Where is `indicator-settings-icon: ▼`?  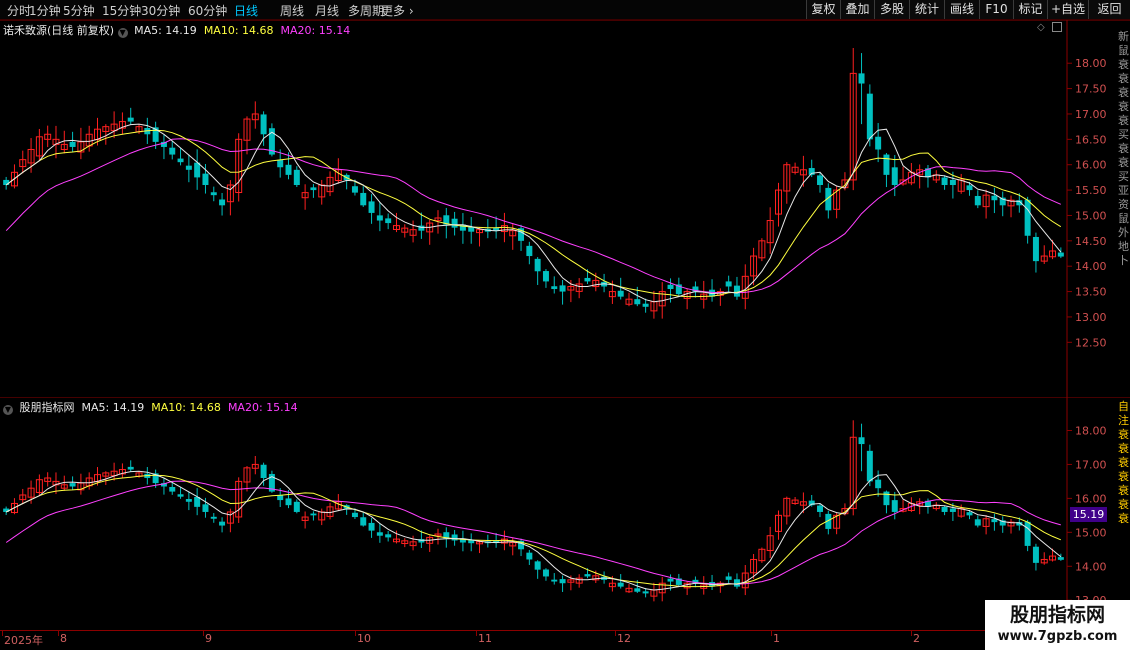 indicator-settings-icon: ▼ is located at coordinates (8, 410).